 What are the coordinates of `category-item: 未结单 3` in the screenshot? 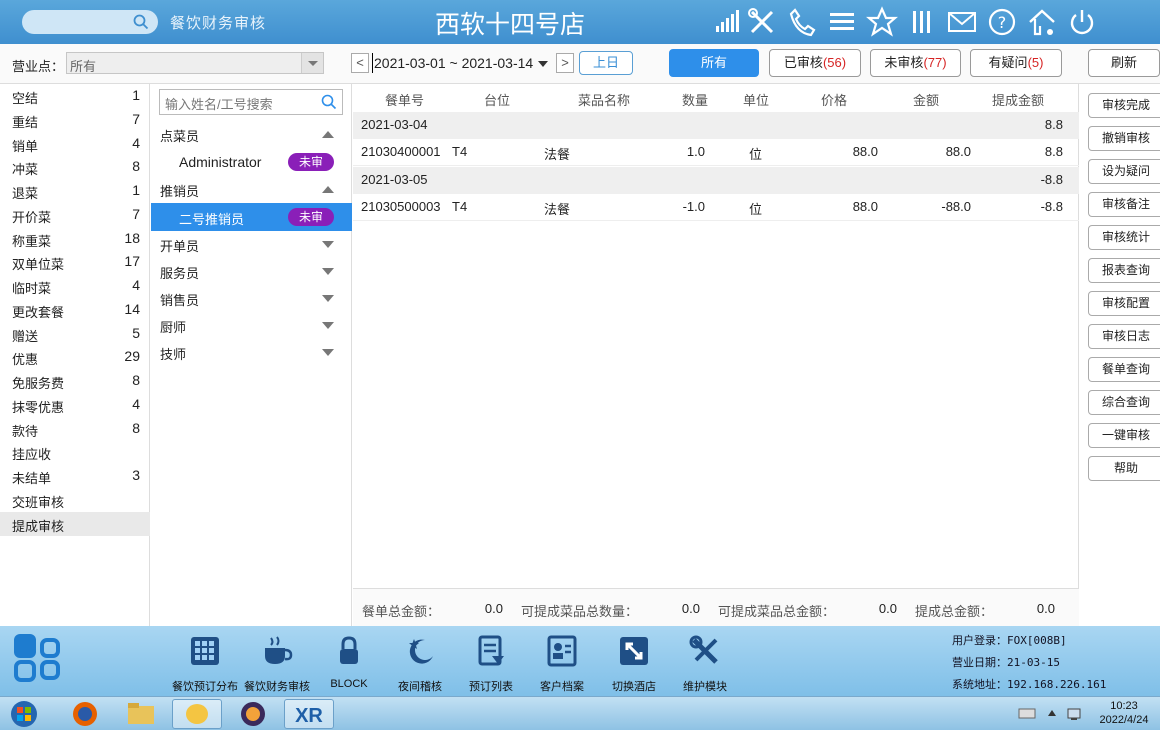 It's located at (75, 476).